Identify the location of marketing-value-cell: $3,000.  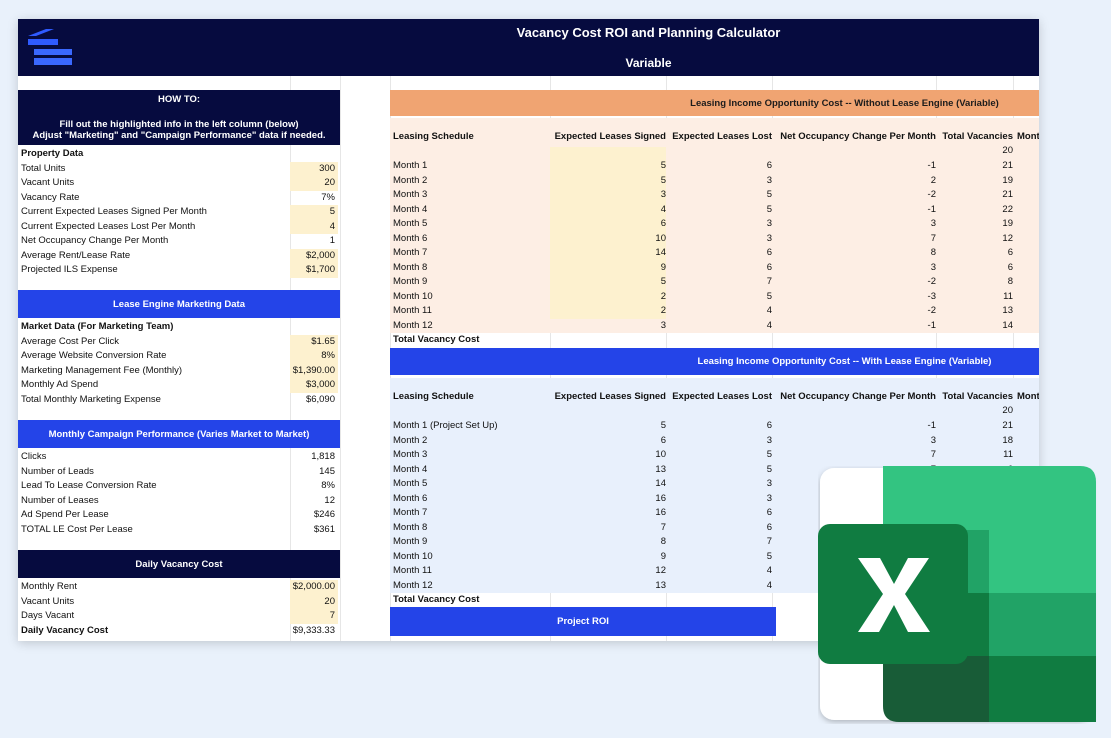
(314, 385).